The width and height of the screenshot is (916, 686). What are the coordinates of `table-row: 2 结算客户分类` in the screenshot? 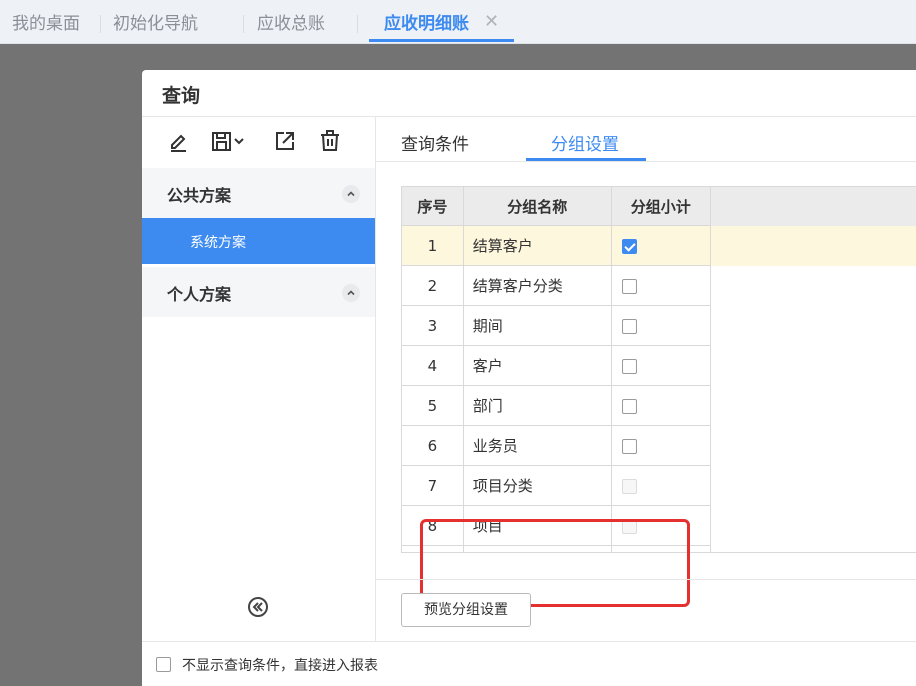 It's located at (659, 285).